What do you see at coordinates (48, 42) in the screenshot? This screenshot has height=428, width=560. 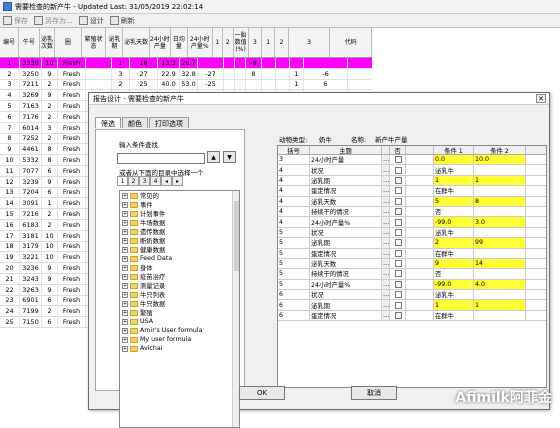 I see `grid-col-header: 泌乳次数` at bounding box center [48, 42].